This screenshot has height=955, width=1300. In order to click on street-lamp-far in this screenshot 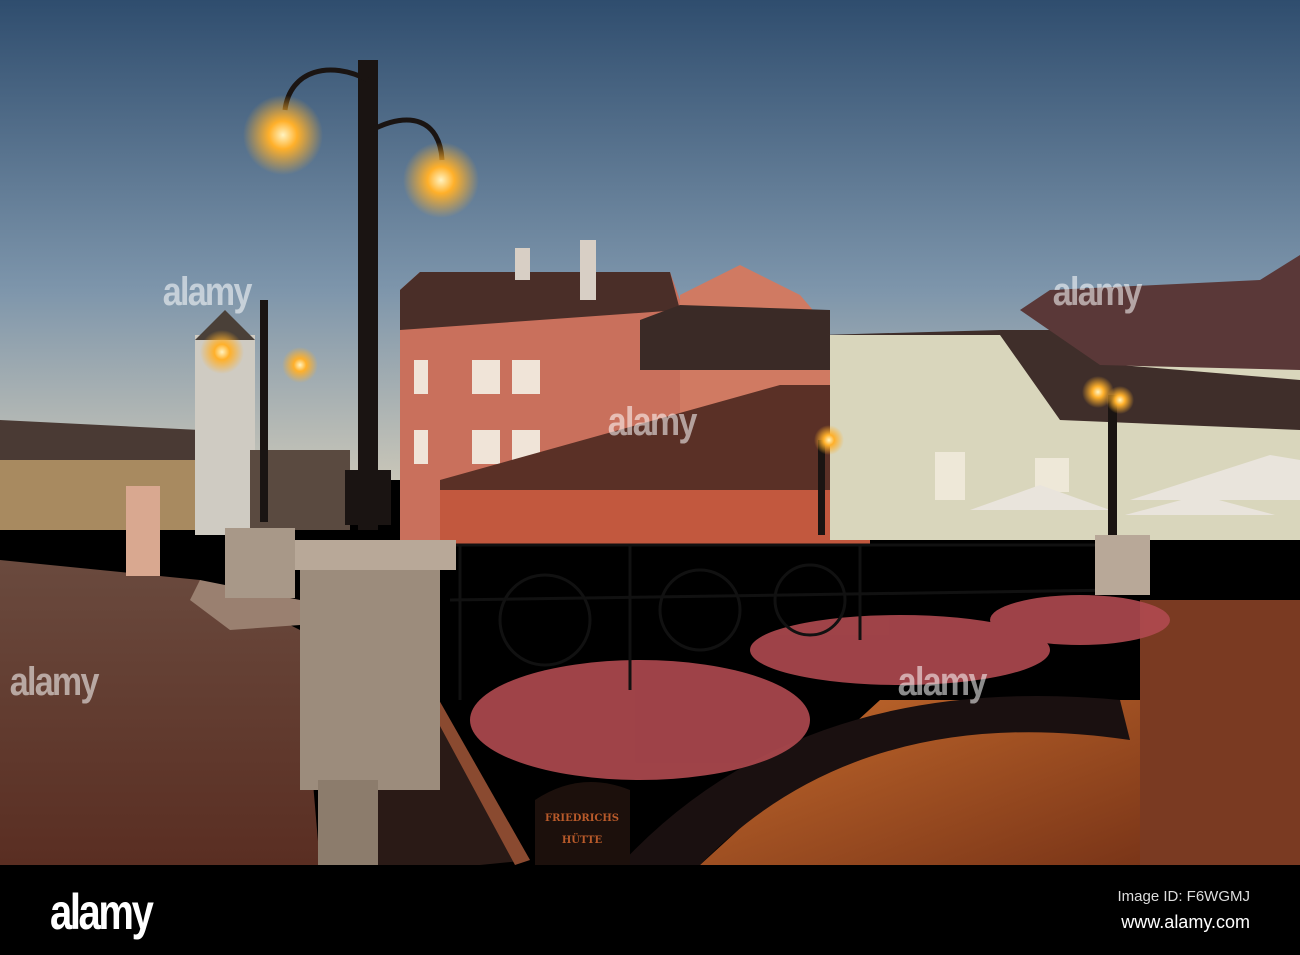, I will do `click(264, 411)`.